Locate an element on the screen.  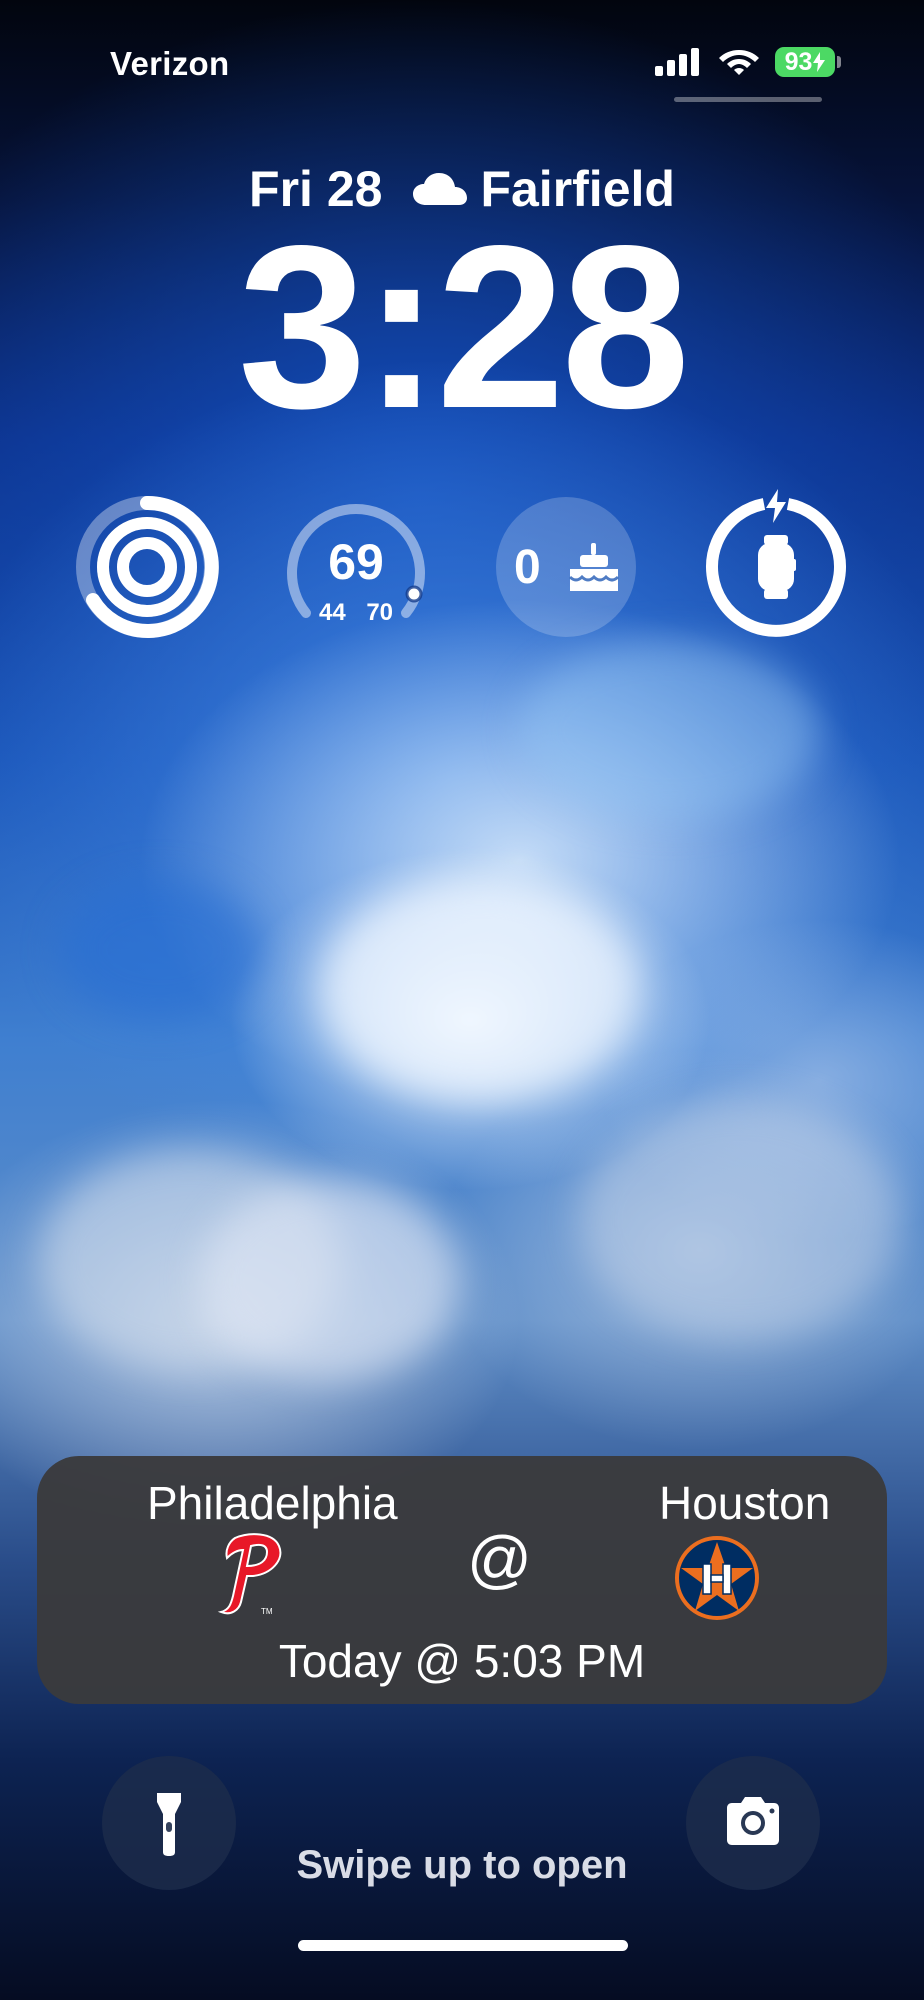
charging-bolt-icon is located at coordinates (819, 62).